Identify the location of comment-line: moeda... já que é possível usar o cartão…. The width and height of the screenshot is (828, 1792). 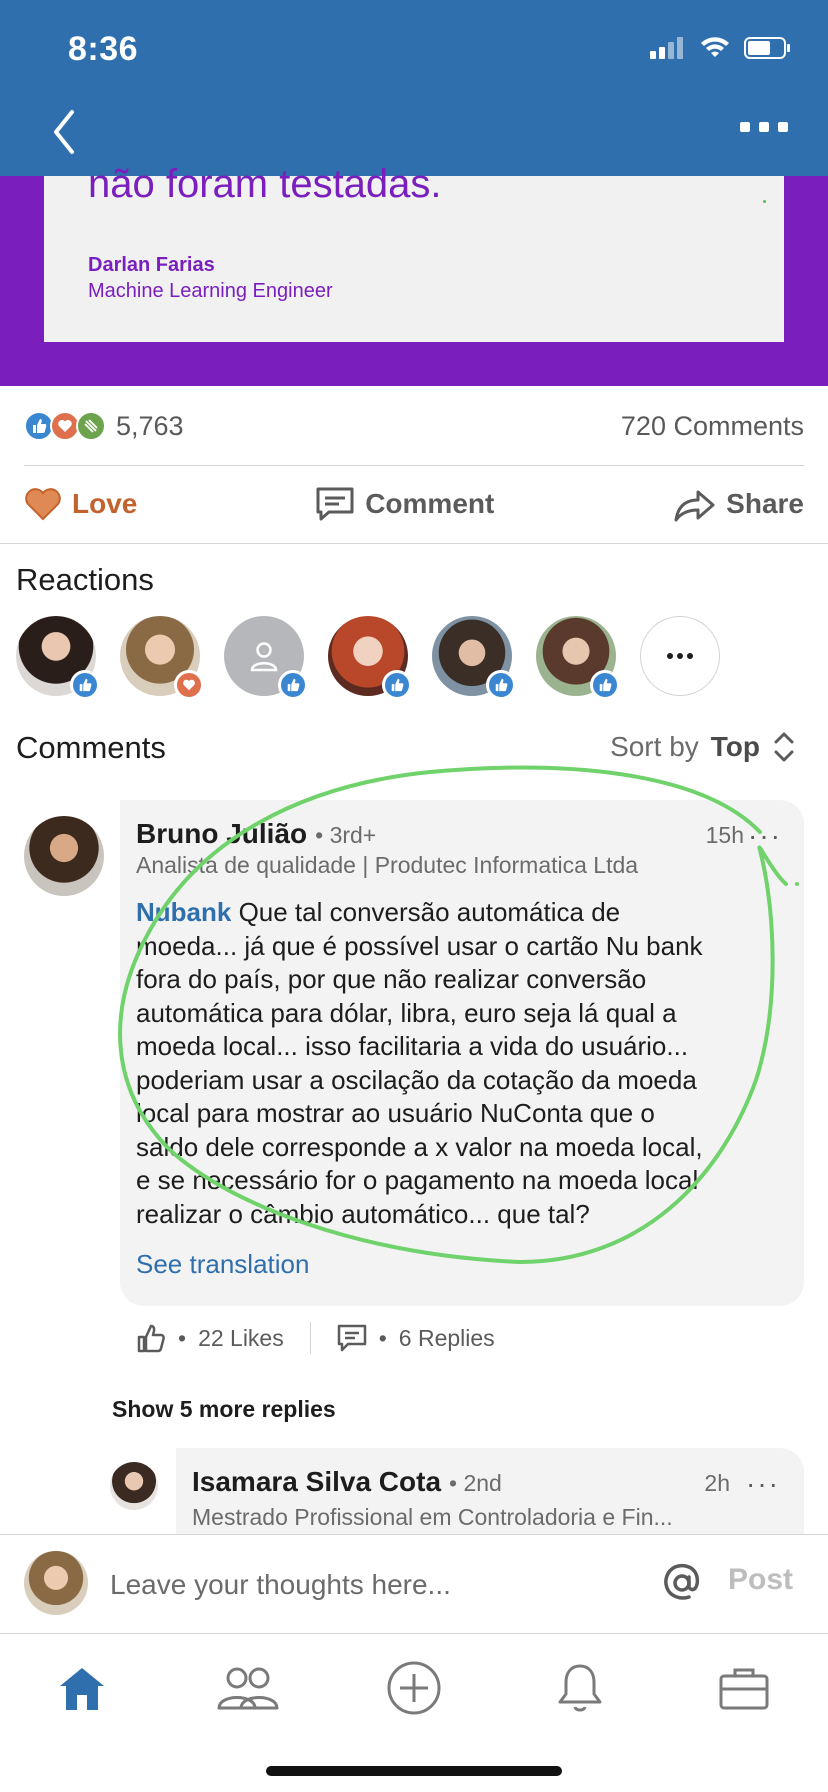
(419, 945).